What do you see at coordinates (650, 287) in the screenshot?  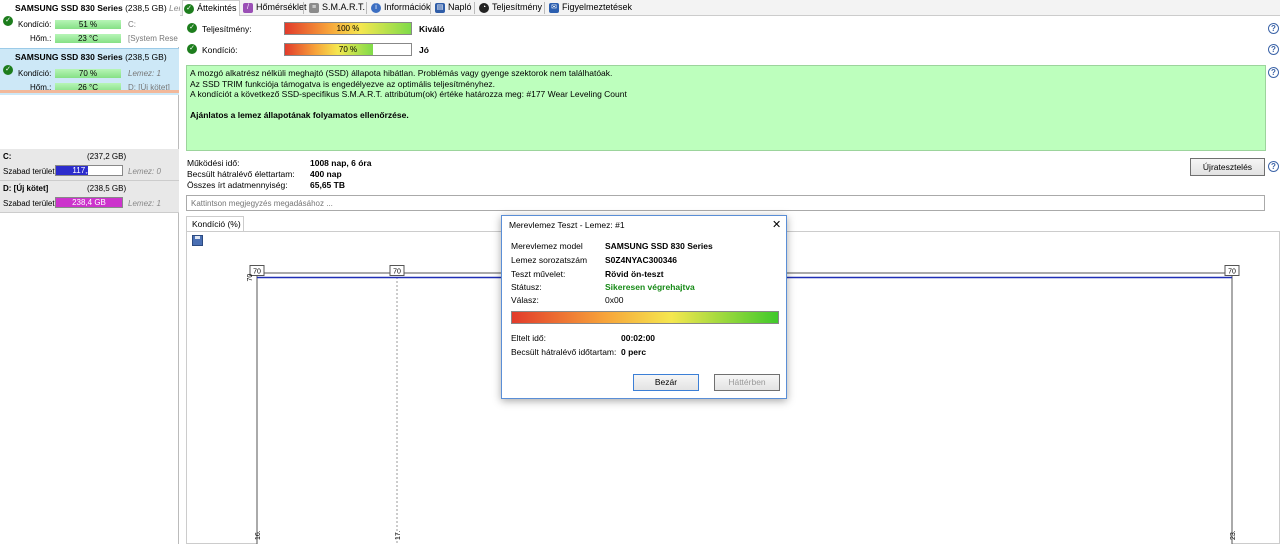 I see `status-value: Sikeresen végrehajtva` at bounding box center [650, 287].